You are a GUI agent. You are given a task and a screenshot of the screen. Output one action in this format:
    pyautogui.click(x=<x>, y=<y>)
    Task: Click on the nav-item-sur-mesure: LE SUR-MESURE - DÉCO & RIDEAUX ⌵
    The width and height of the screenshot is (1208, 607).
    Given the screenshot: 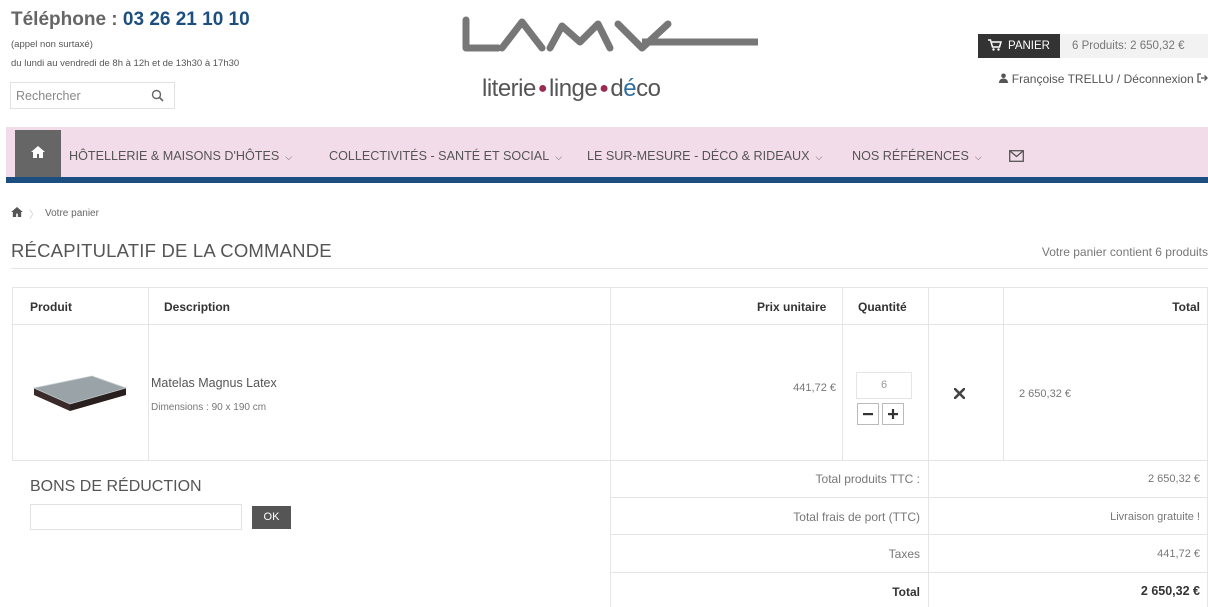 What is the action you would take?
    pyautogui.click(x=704, y=156)
    